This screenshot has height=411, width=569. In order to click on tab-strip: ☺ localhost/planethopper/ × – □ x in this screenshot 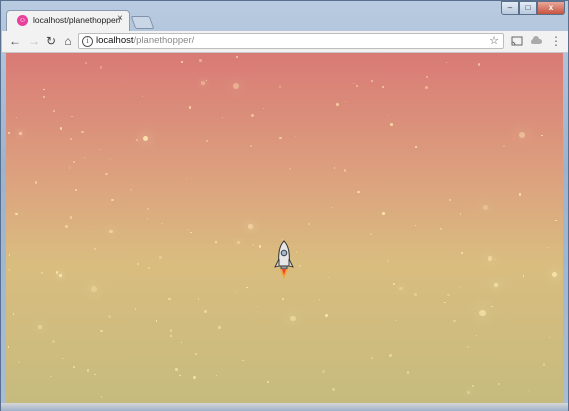, I will do `click(284, 16)`.